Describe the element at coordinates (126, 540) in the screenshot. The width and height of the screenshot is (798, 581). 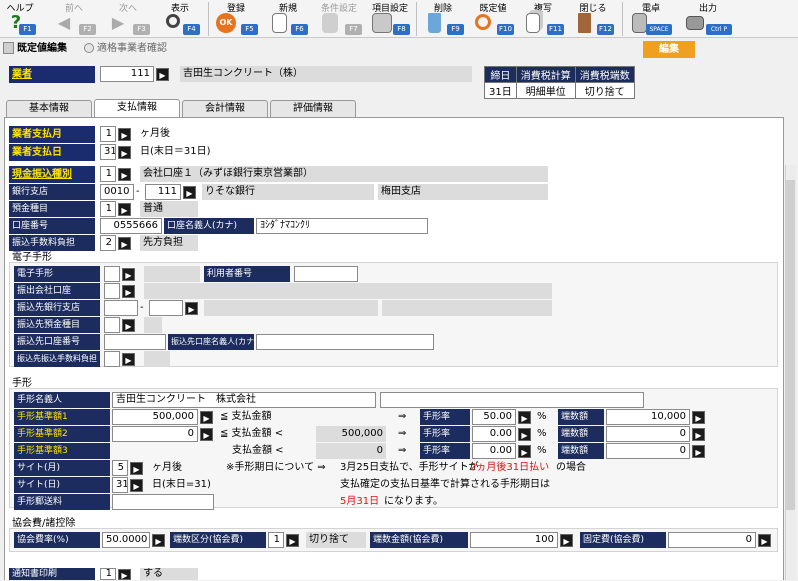
I see `association-rate-input: 50.0000` at that location.